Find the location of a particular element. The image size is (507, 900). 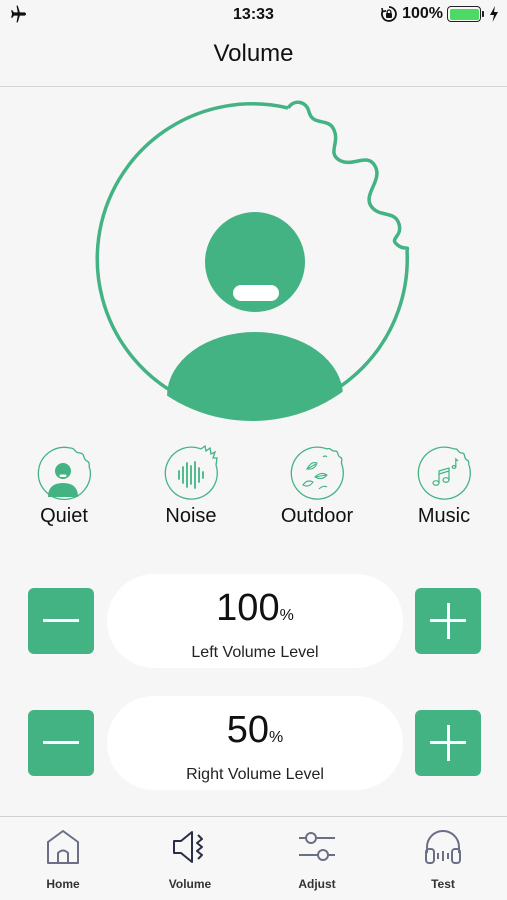

left-volume-label: Left Volume Level is located at coordinates (255, 652).